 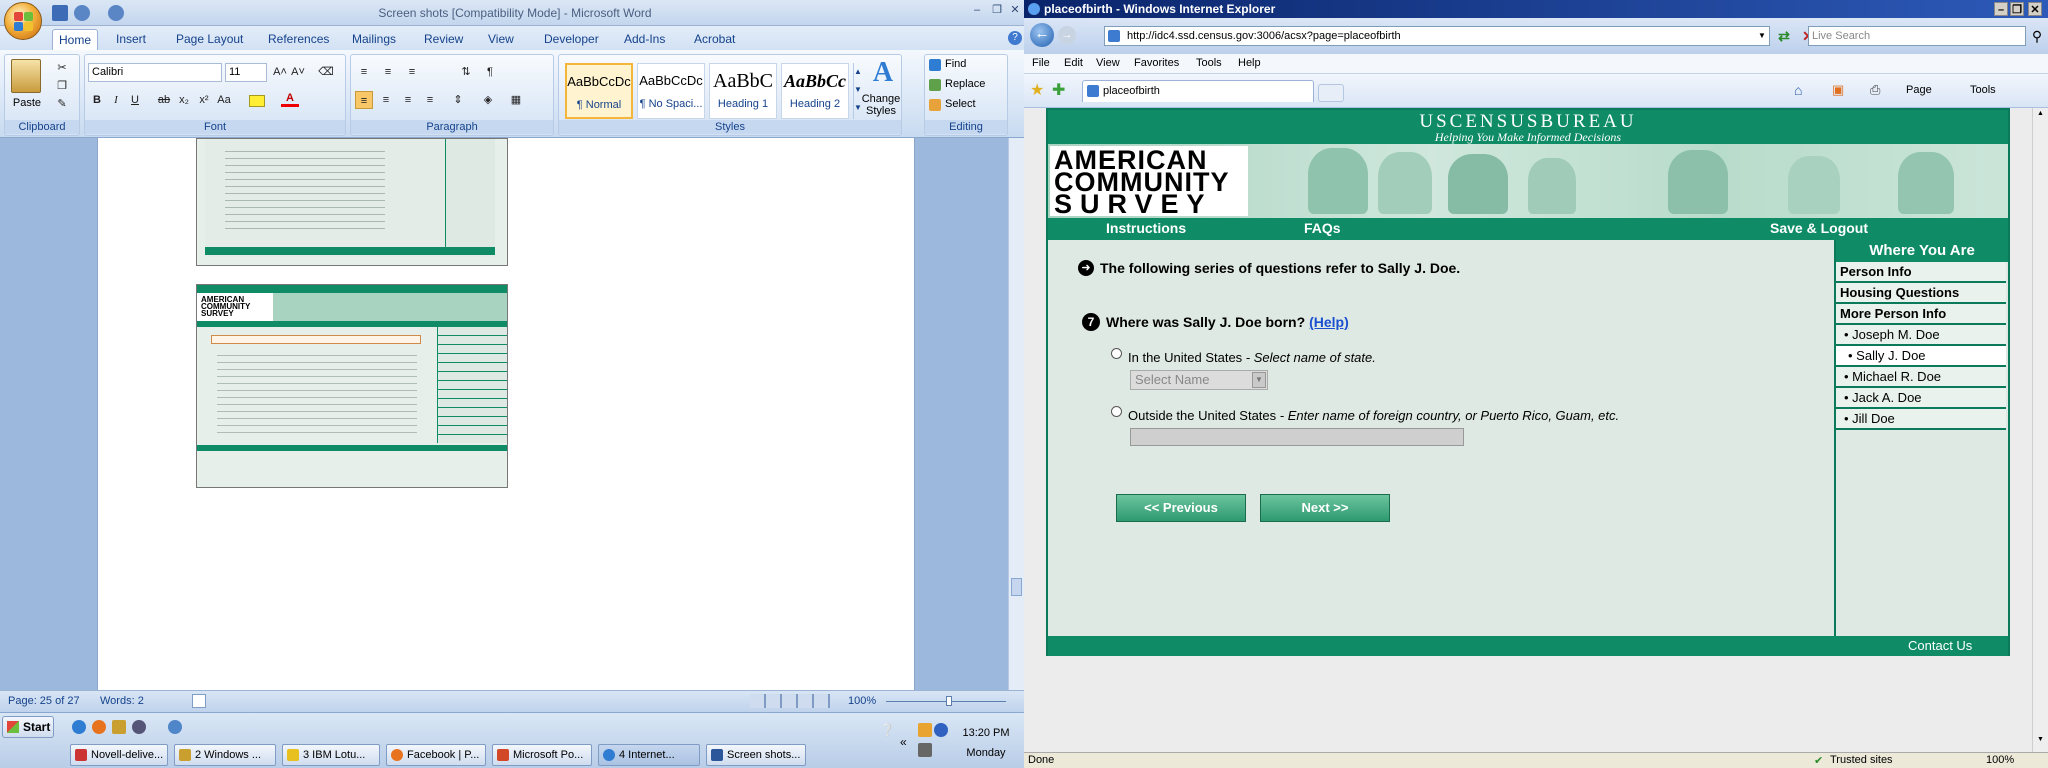 I want to click on menu-help: Help, so click(x=1249, y=63).